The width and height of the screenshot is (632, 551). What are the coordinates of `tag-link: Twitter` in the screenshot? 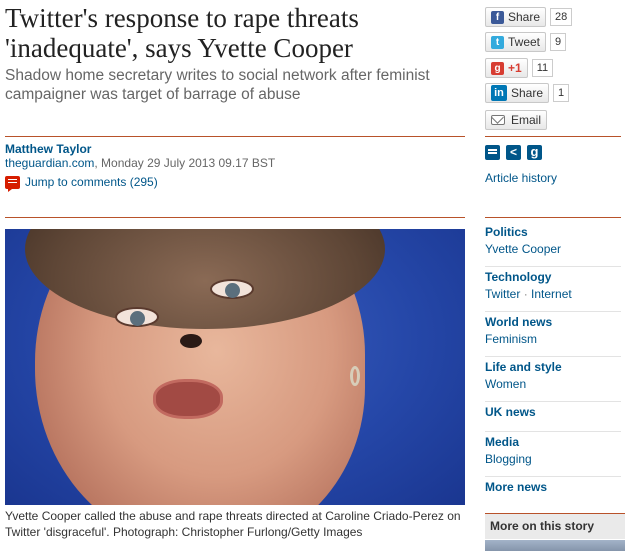 It's located at (502, 294).